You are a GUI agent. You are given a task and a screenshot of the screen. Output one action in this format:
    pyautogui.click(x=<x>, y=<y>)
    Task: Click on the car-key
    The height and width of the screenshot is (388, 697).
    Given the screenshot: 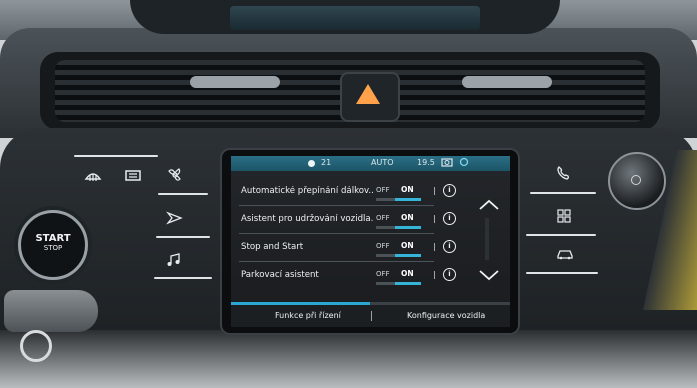 What is the action you would take?
    pyautogui.click(x=51, y=311)
    